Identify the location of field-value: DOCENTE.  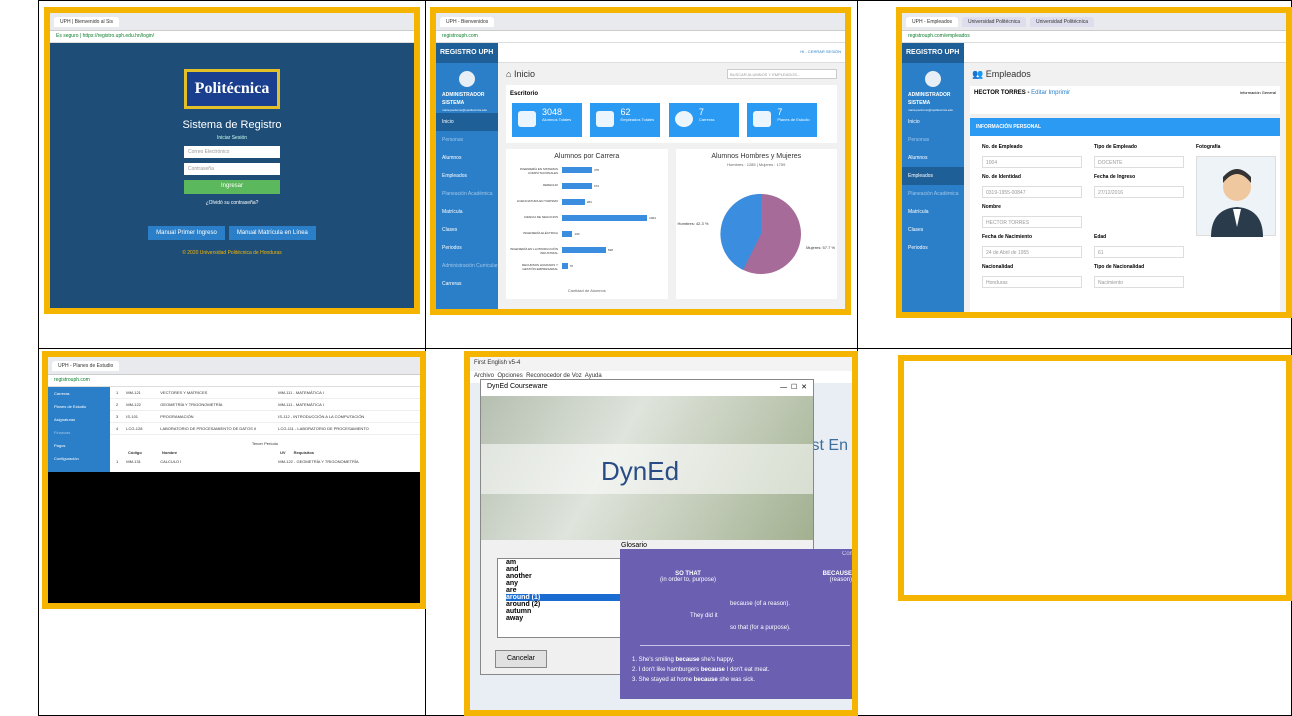
(1139, 162).